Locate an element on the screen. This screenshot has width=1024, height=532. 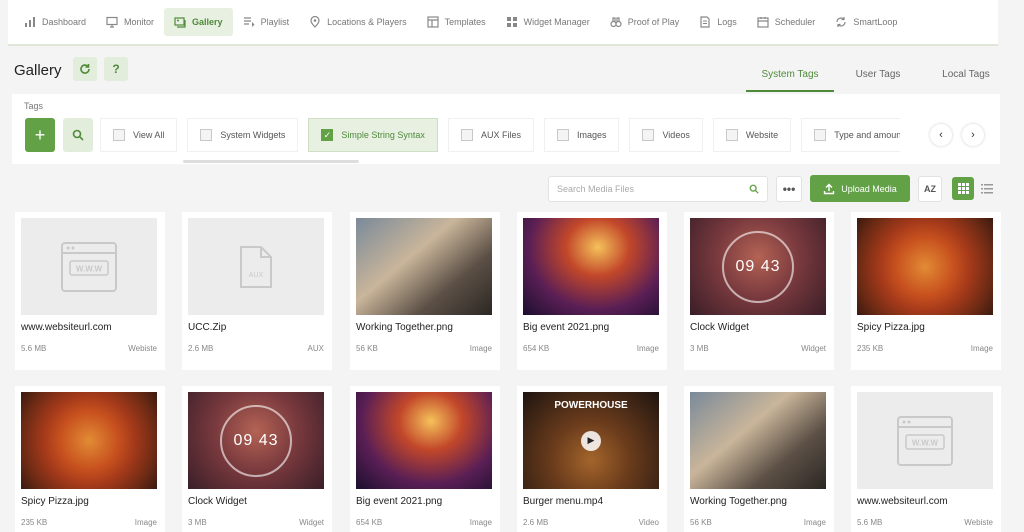
grid-view-button is located at coordinates (963, 188).